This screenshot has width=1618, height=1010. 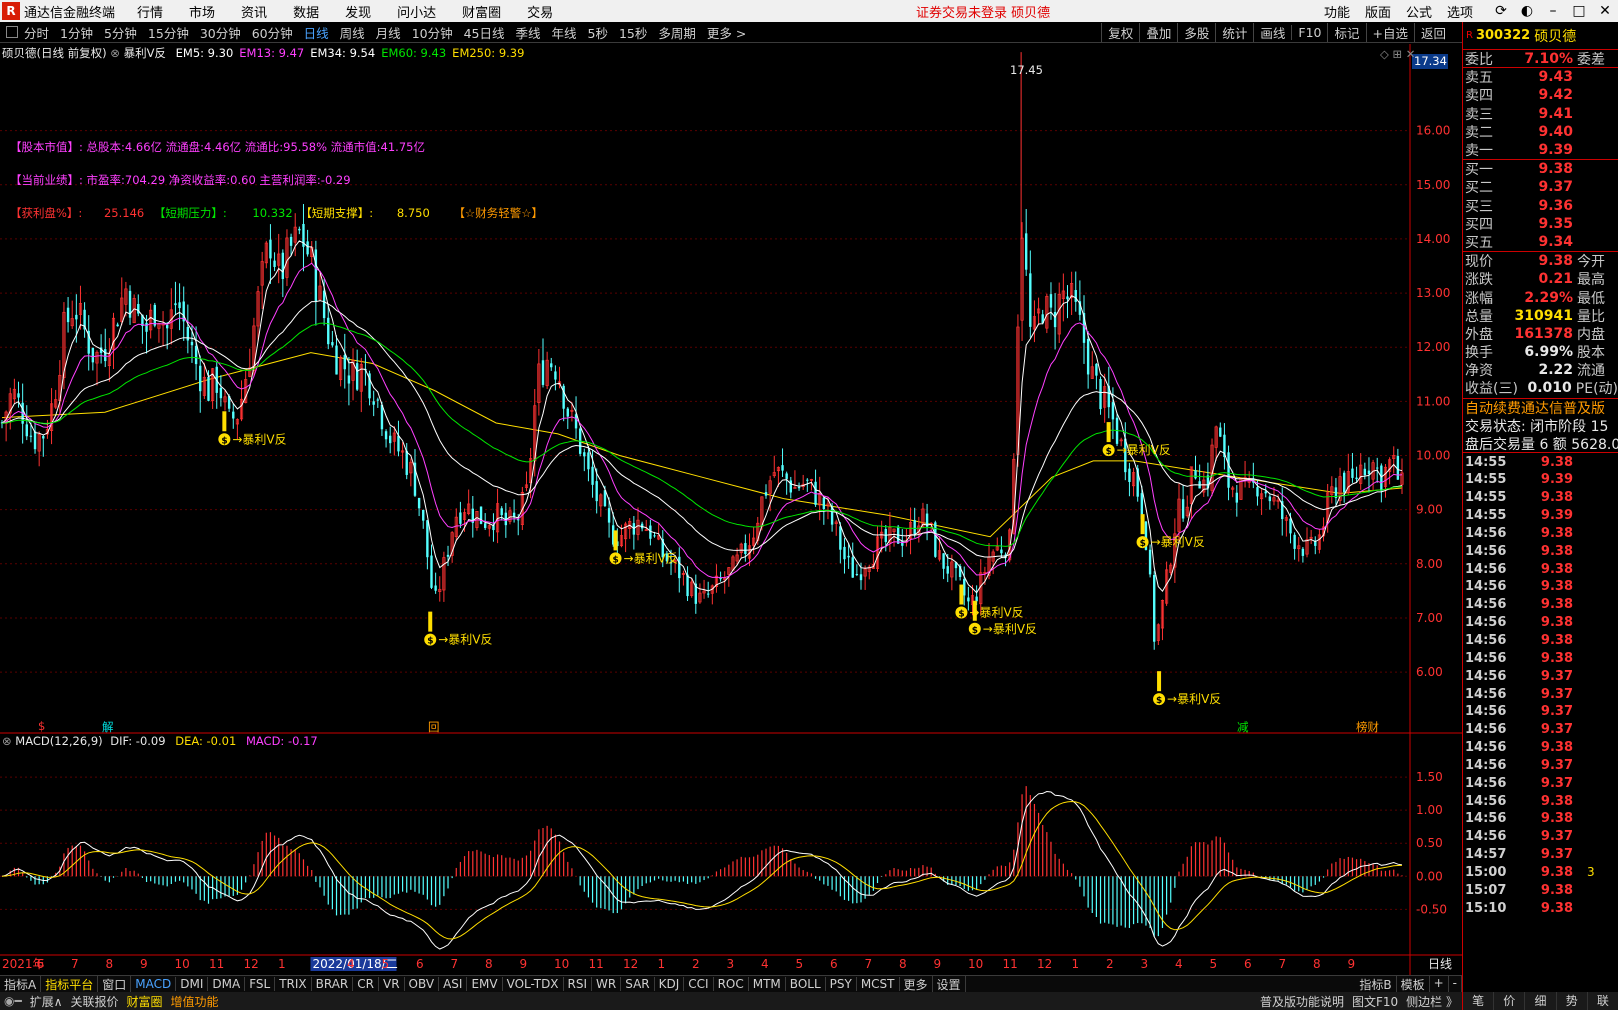 What do you see at coordinates (145, 1001) in the screenshot?
I see `status-item: 财富圈` at bounding box center [145, 1001].